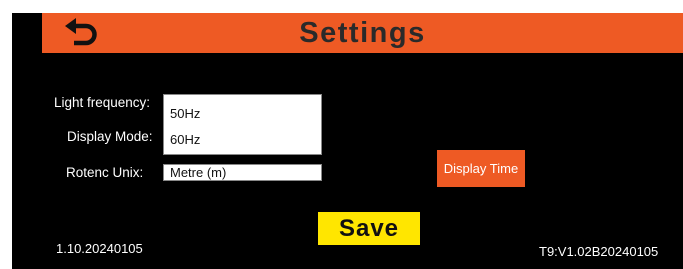 The height and width of the screenshot is (269, 683). I want to click on page-title: Settings, so click(362, 33).